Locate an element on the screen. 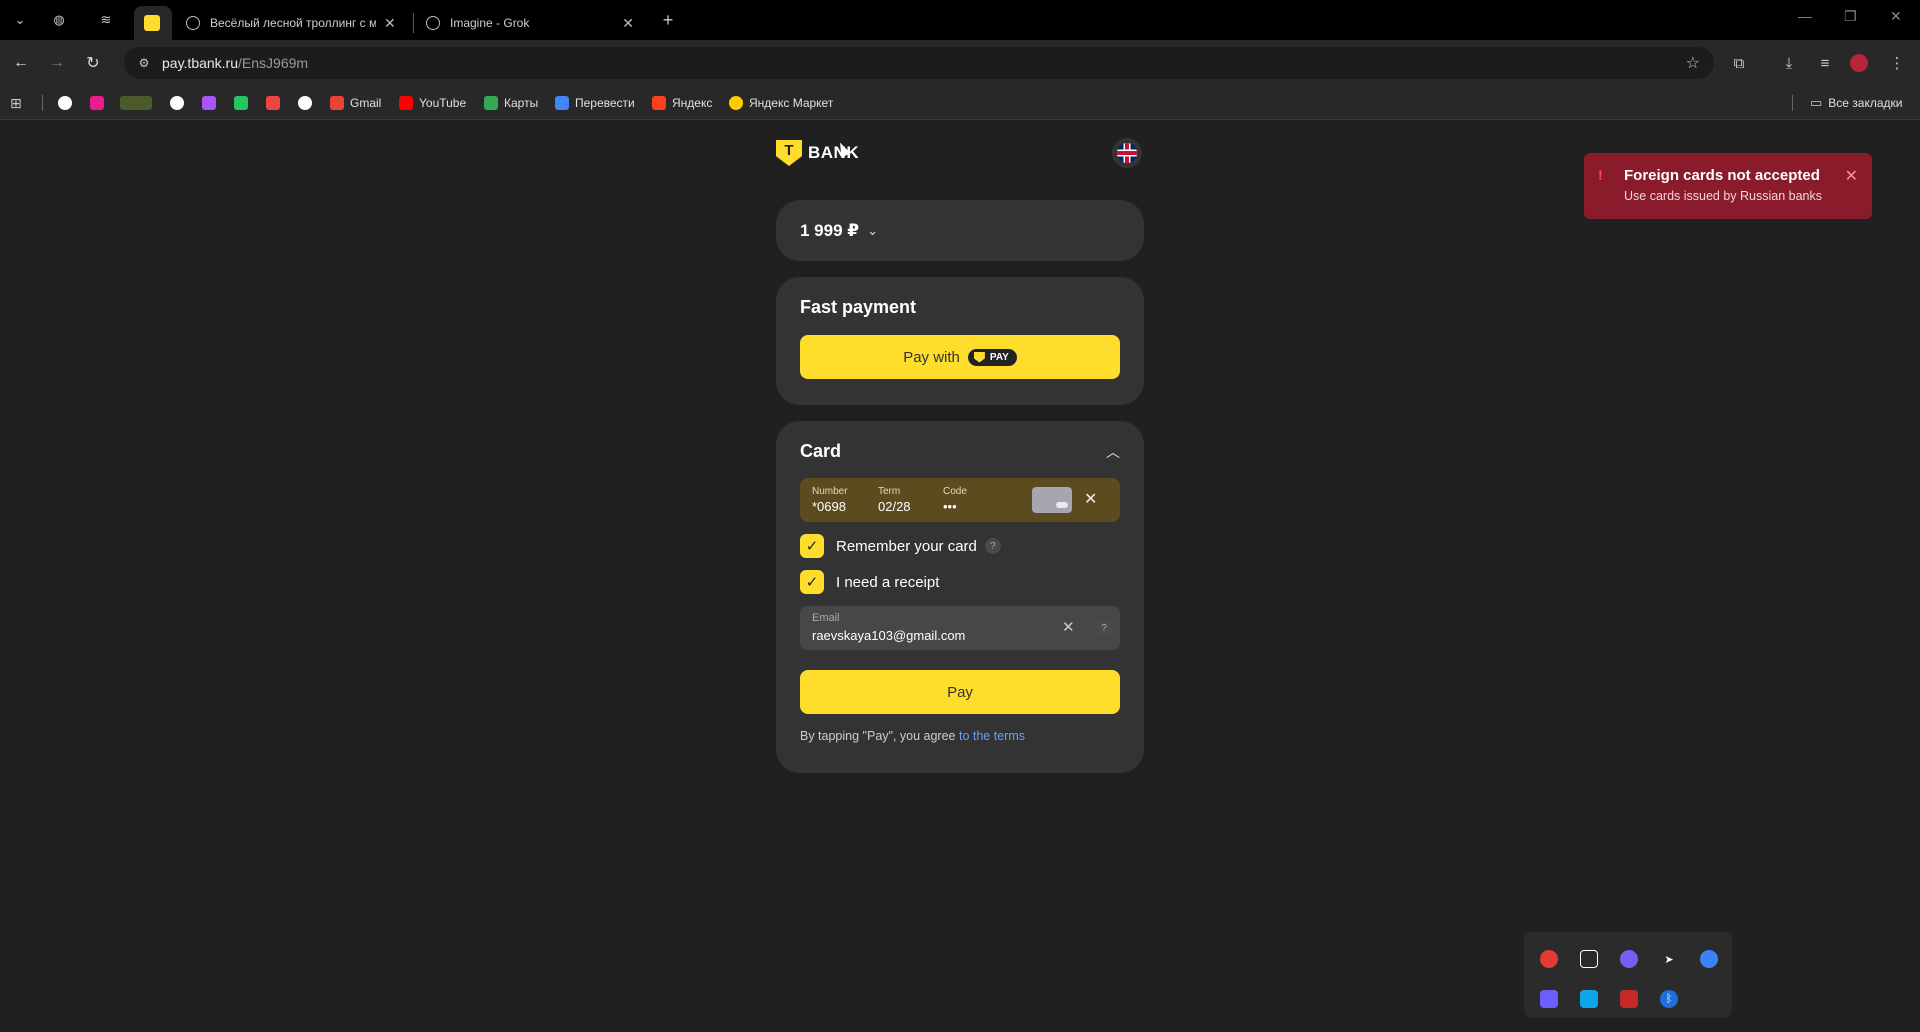  card-section-title: Card is located at coordinates (821, 451).